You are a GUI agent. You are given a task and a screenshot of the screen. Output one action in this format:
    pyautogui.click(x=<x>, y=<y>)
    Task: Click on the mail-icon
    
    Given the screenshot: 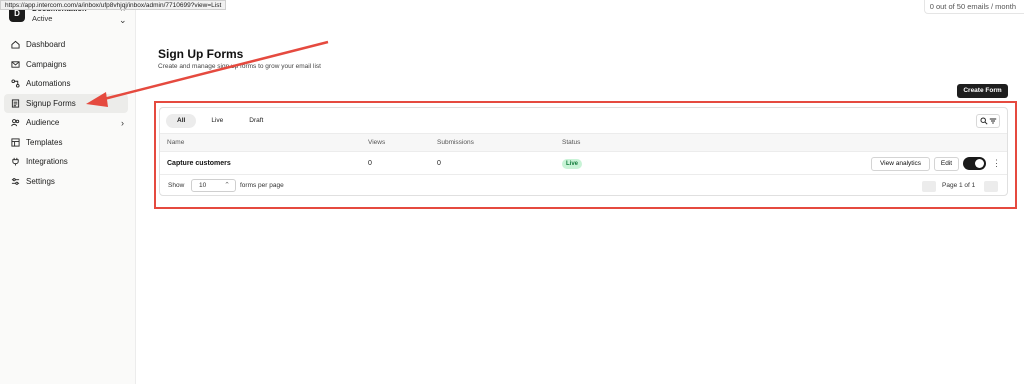 What is the action you would take?
    pyautogui.click(x=15, y=64)
    